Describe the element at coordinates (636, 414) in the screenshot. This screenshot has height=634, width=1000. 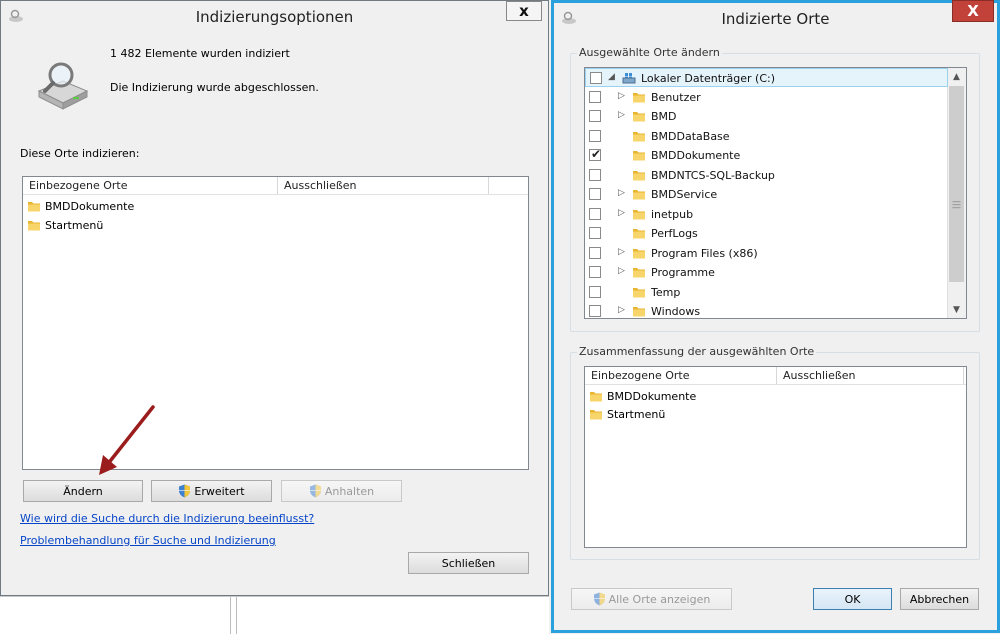
I see `location-name: Startmenü` at that location.